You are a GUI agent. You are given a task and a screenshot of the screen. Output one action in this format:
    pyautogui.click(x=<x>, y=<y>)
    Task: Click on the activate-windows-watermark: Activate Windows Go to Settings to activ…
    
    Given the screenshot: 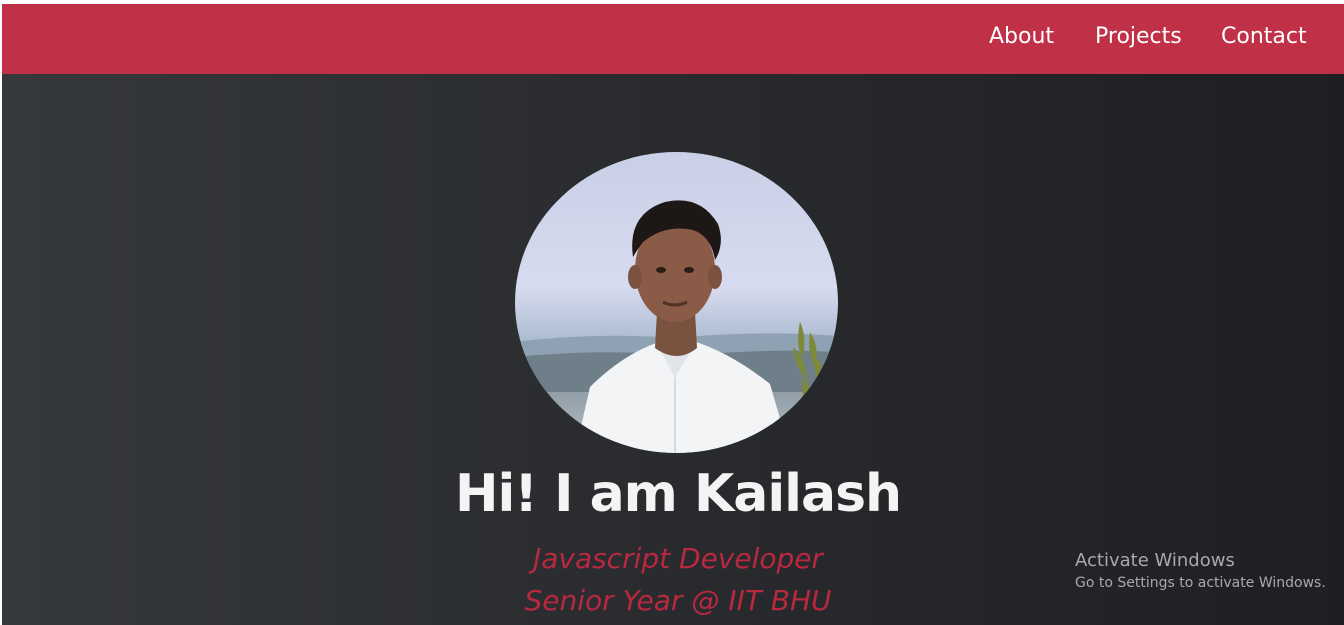 What is the action you would take?
    pyautogui.click(x=1200, y=570)
    